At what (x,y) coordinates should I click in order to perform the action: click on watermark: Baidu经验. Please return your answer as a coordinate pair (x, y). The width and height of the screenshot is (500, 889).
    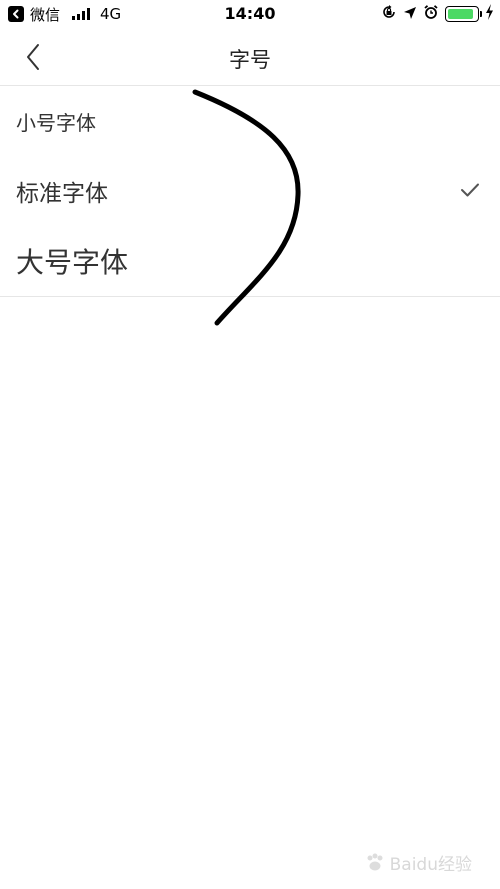
    Looking at the image, I should click on (418, 862).